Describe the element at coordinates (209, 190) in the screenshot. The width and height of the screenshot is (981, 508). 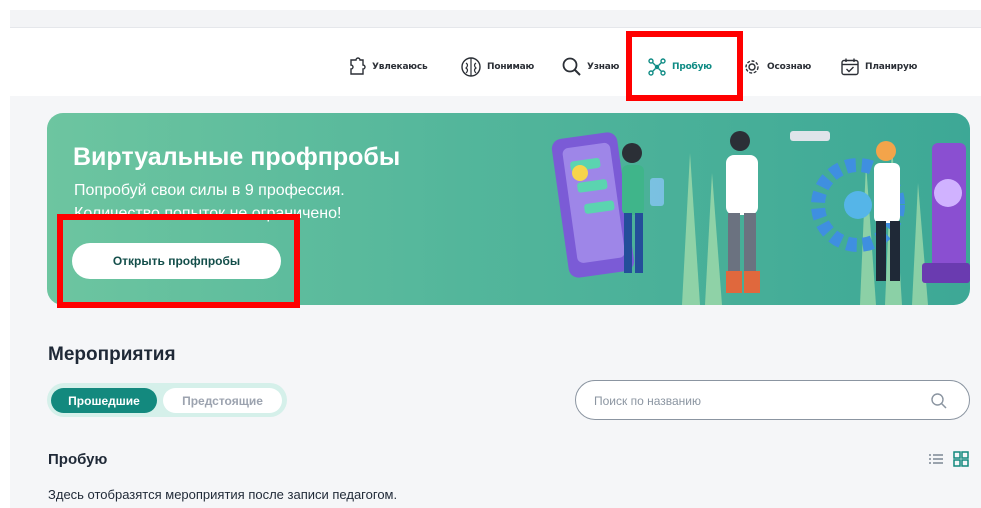
I see `banner-subtitle-line1: Попробуй свои силы в 9 профессия.` at that location.